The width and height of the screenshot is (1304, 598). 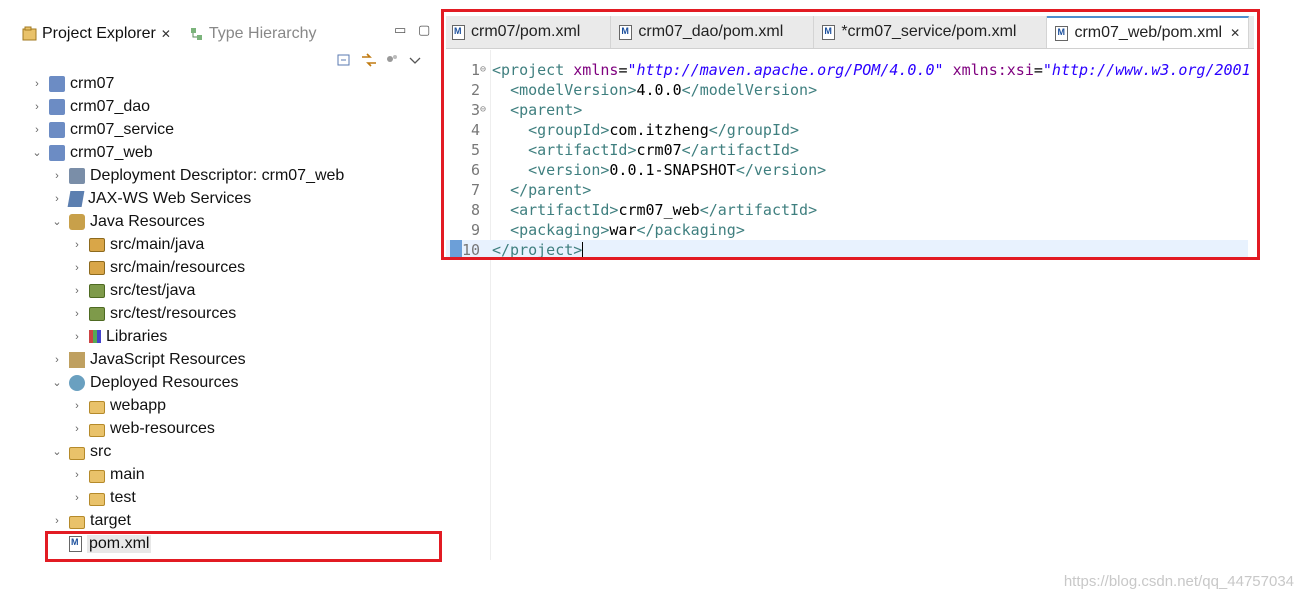 I want to click on tree-item-label: src/test/resources, so click(x=173, y=313).